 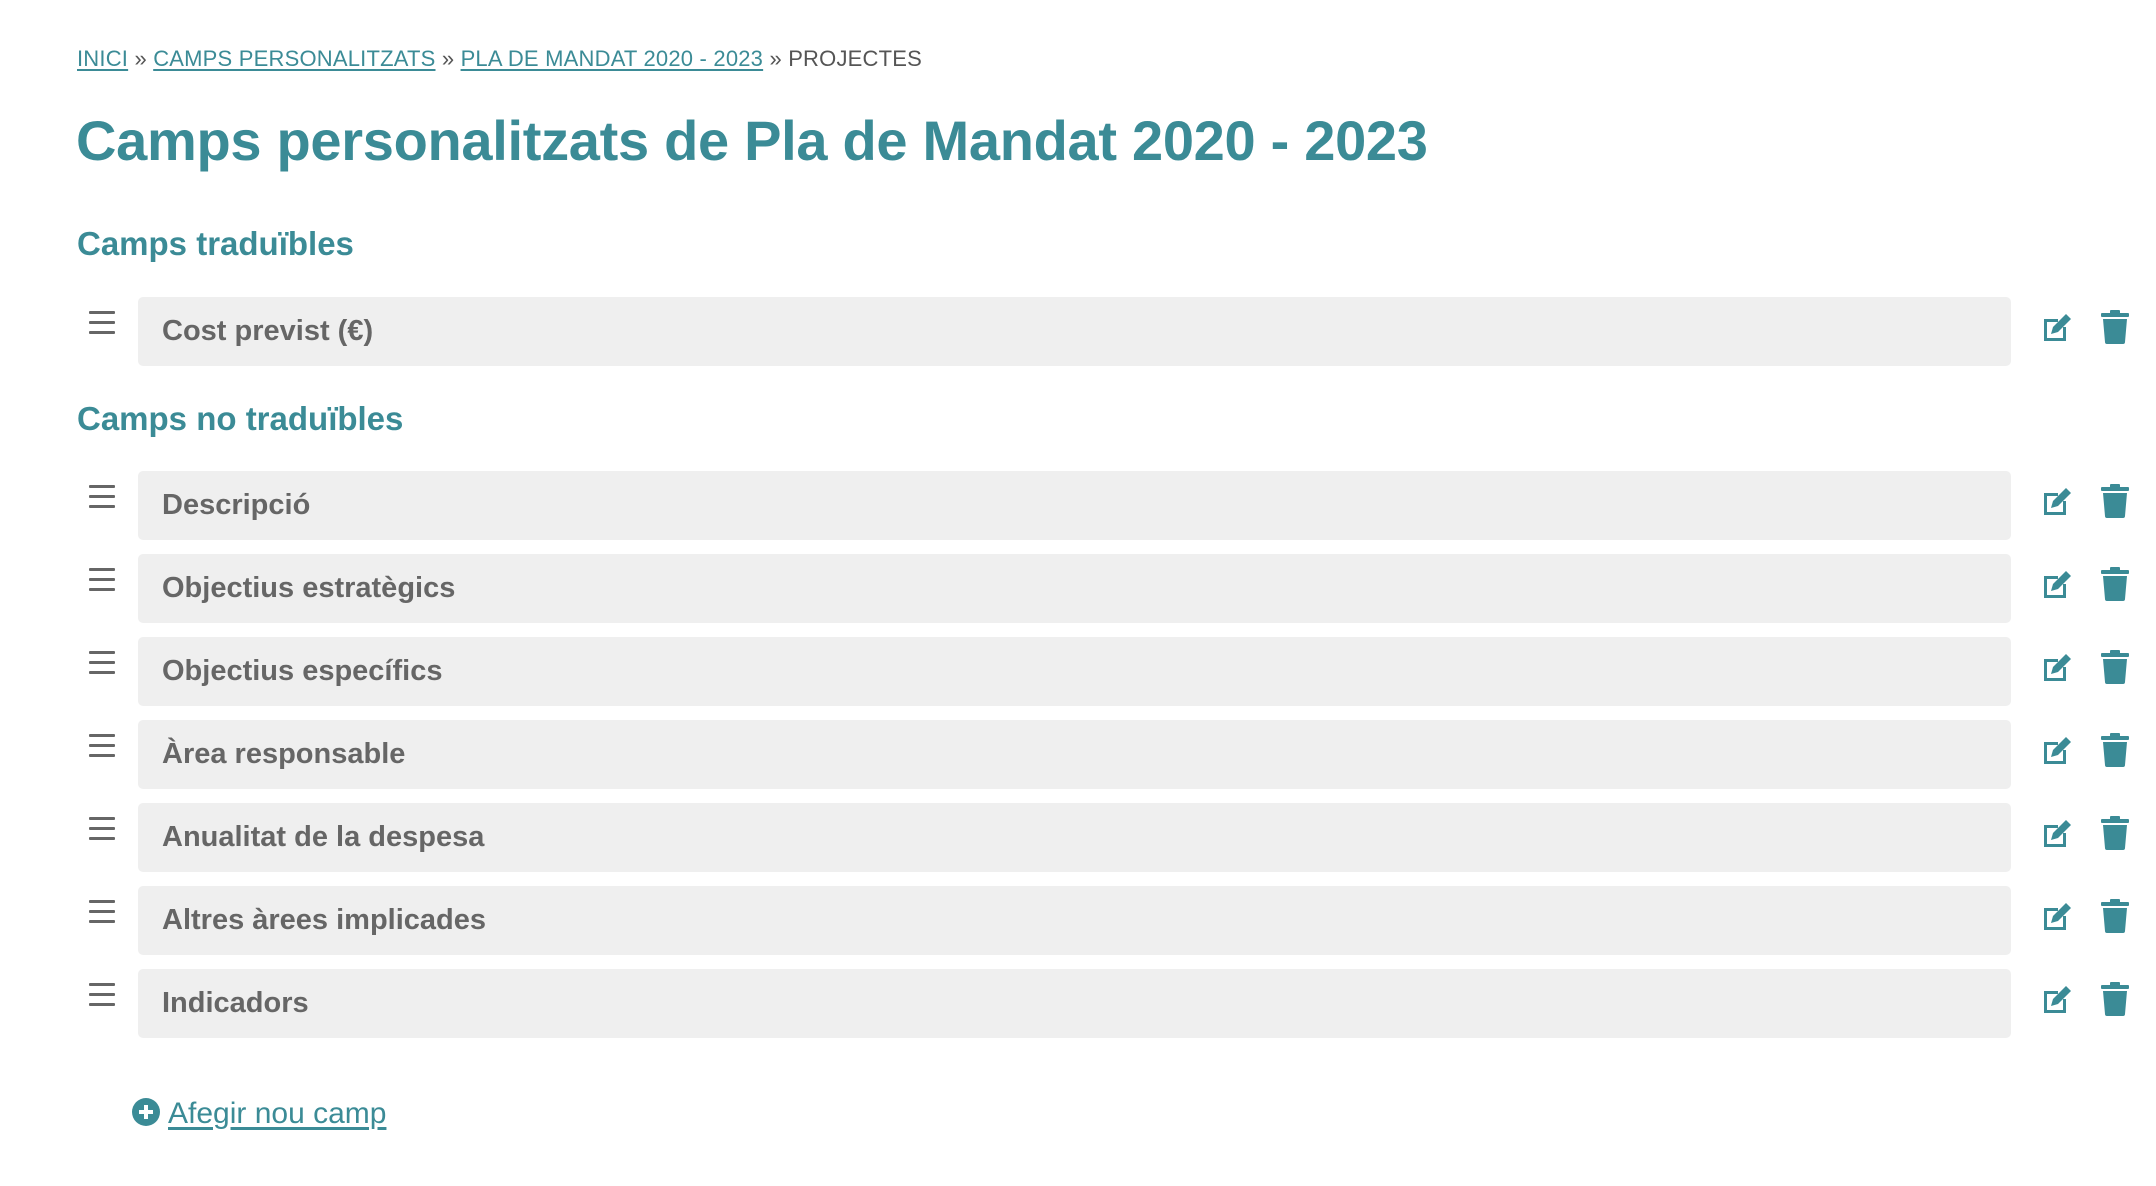 What do you see at coordinates (277, 1113) in the screenshot?
I see `add-field-label: Afegir nou camp` at bounding box center [277, 1113].